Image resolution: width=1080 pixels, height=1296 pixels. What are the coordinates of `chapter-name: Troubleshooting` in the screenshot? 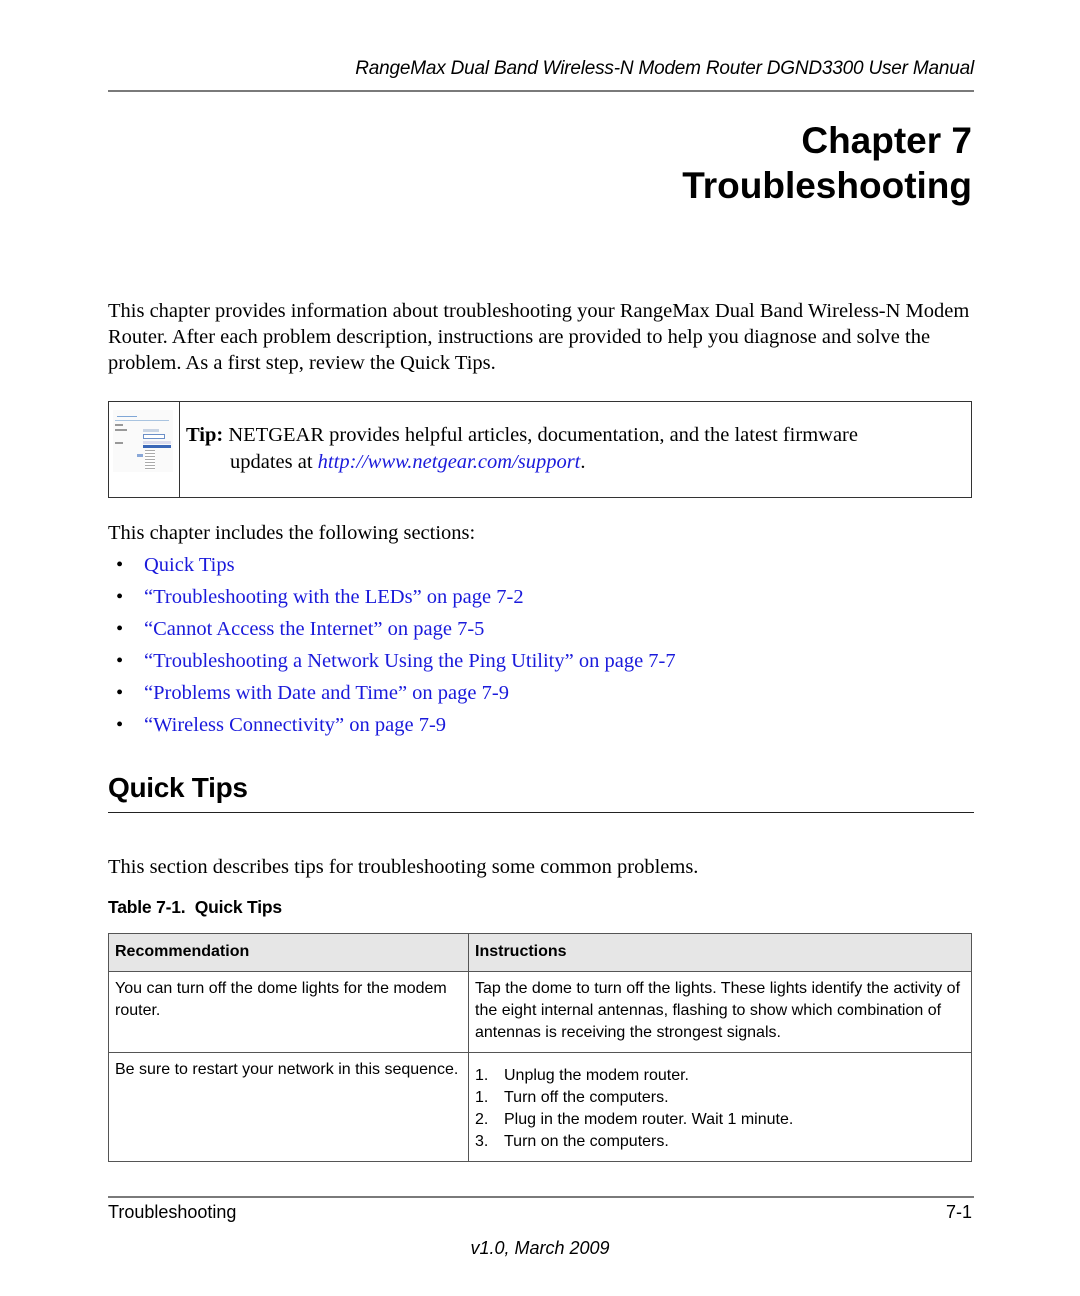 It's located at (827, 185).